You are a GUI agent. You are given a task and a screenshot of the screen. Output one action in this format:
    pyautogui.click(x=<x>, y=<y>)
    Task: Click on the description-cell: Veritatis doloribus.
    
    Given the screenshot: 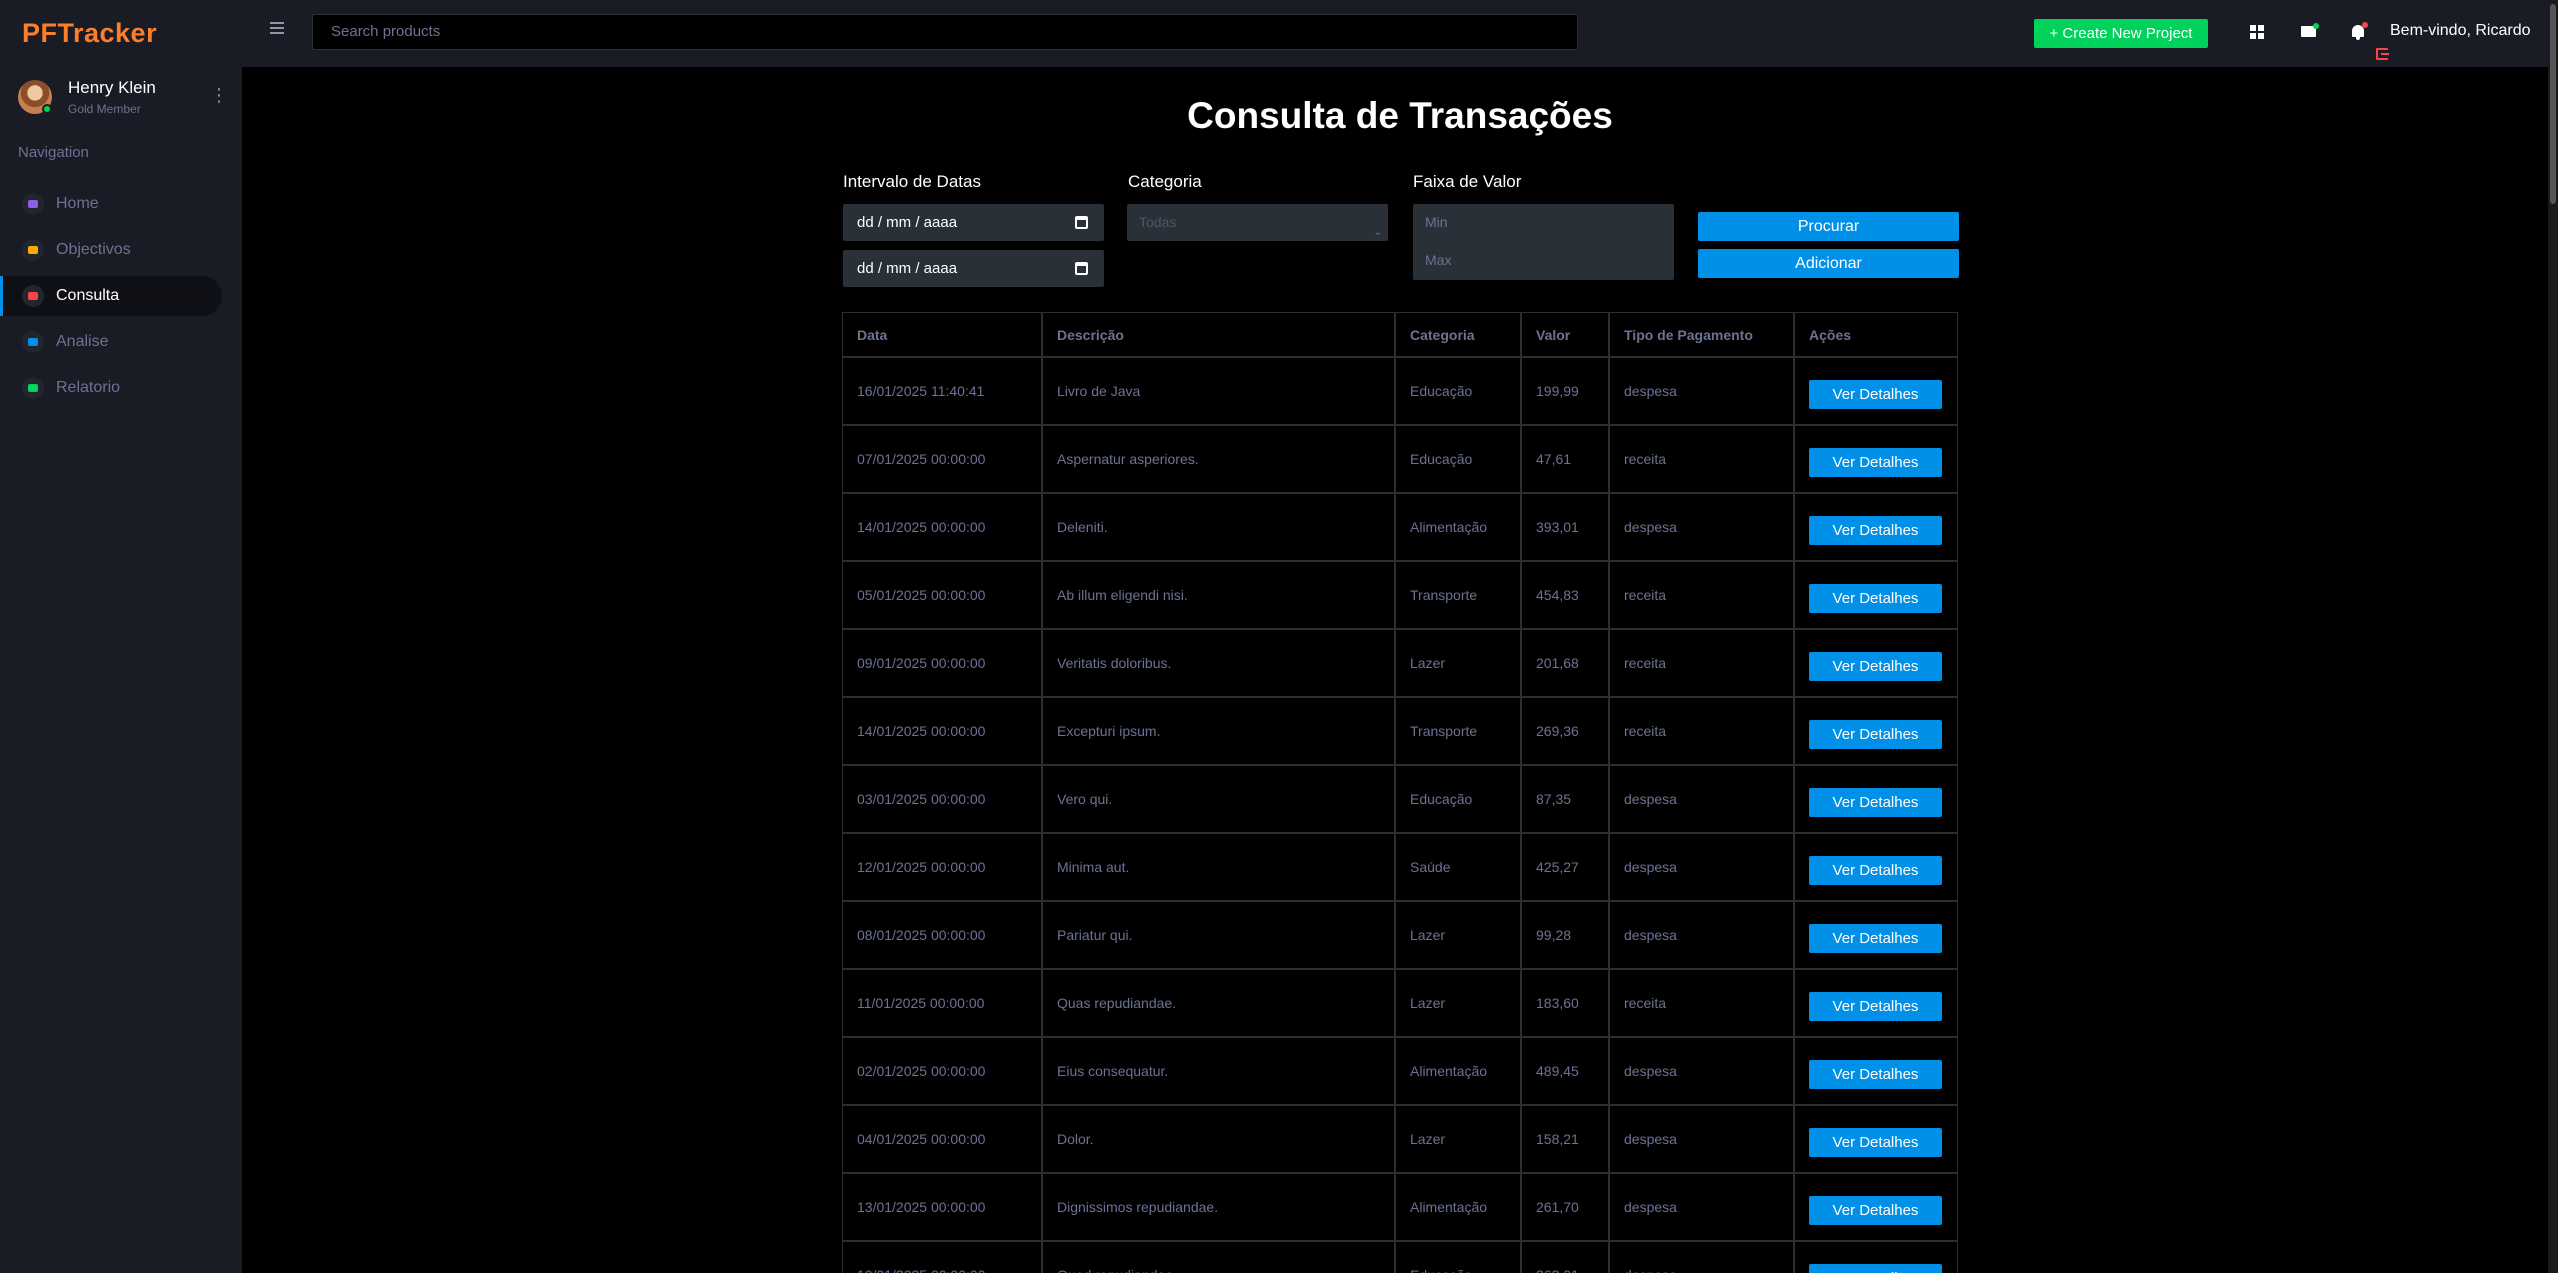 What is the action you would take?
    pyautogui.click(x=1219, y=663)
    